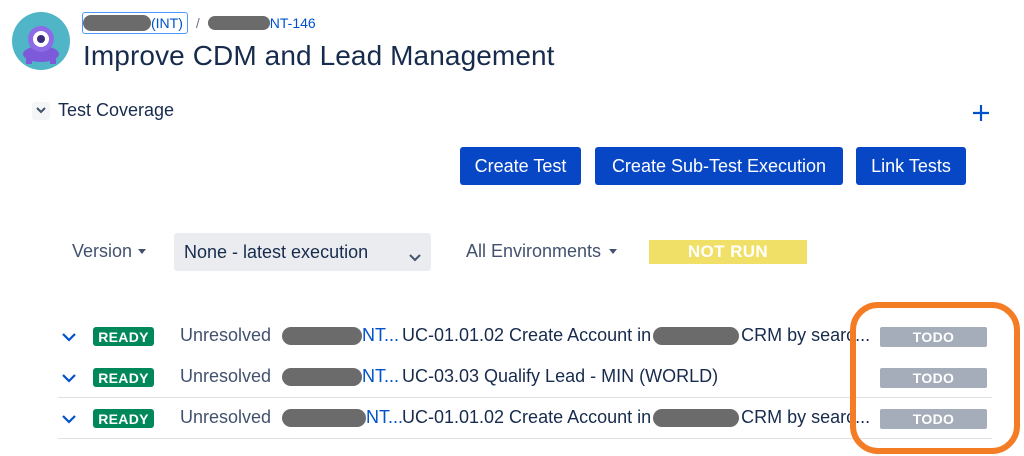  Describe the element at coordinates (276, 251) in the screenshot. I see `execution-select-value: None - latest execution` at that location.